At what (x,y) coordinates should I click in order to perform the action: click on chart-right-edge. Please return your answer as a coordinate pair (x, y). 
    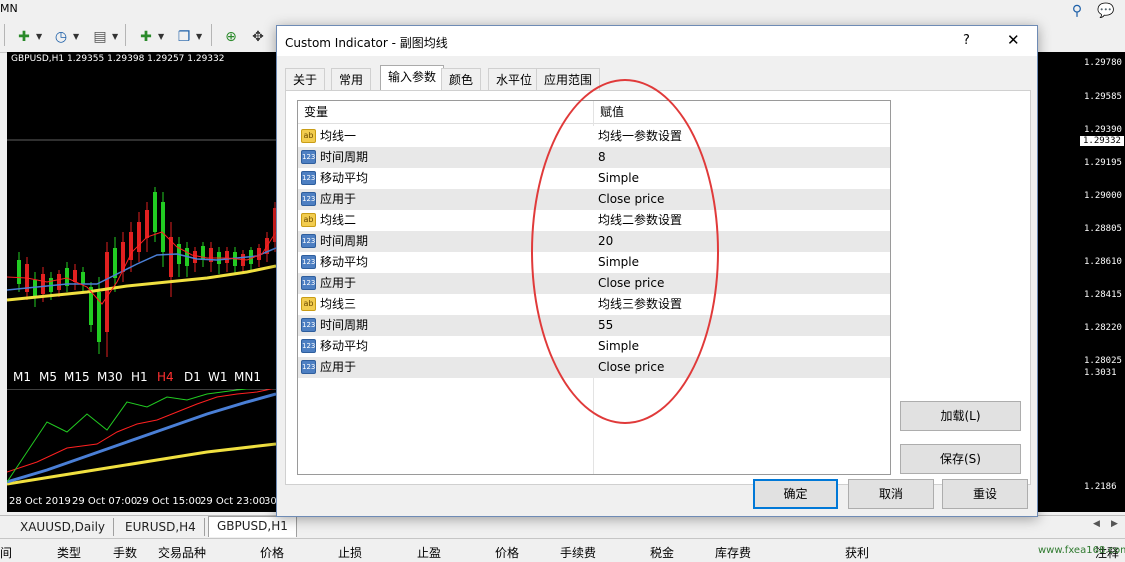
    Looking at the image, I should click on (1057, 282).